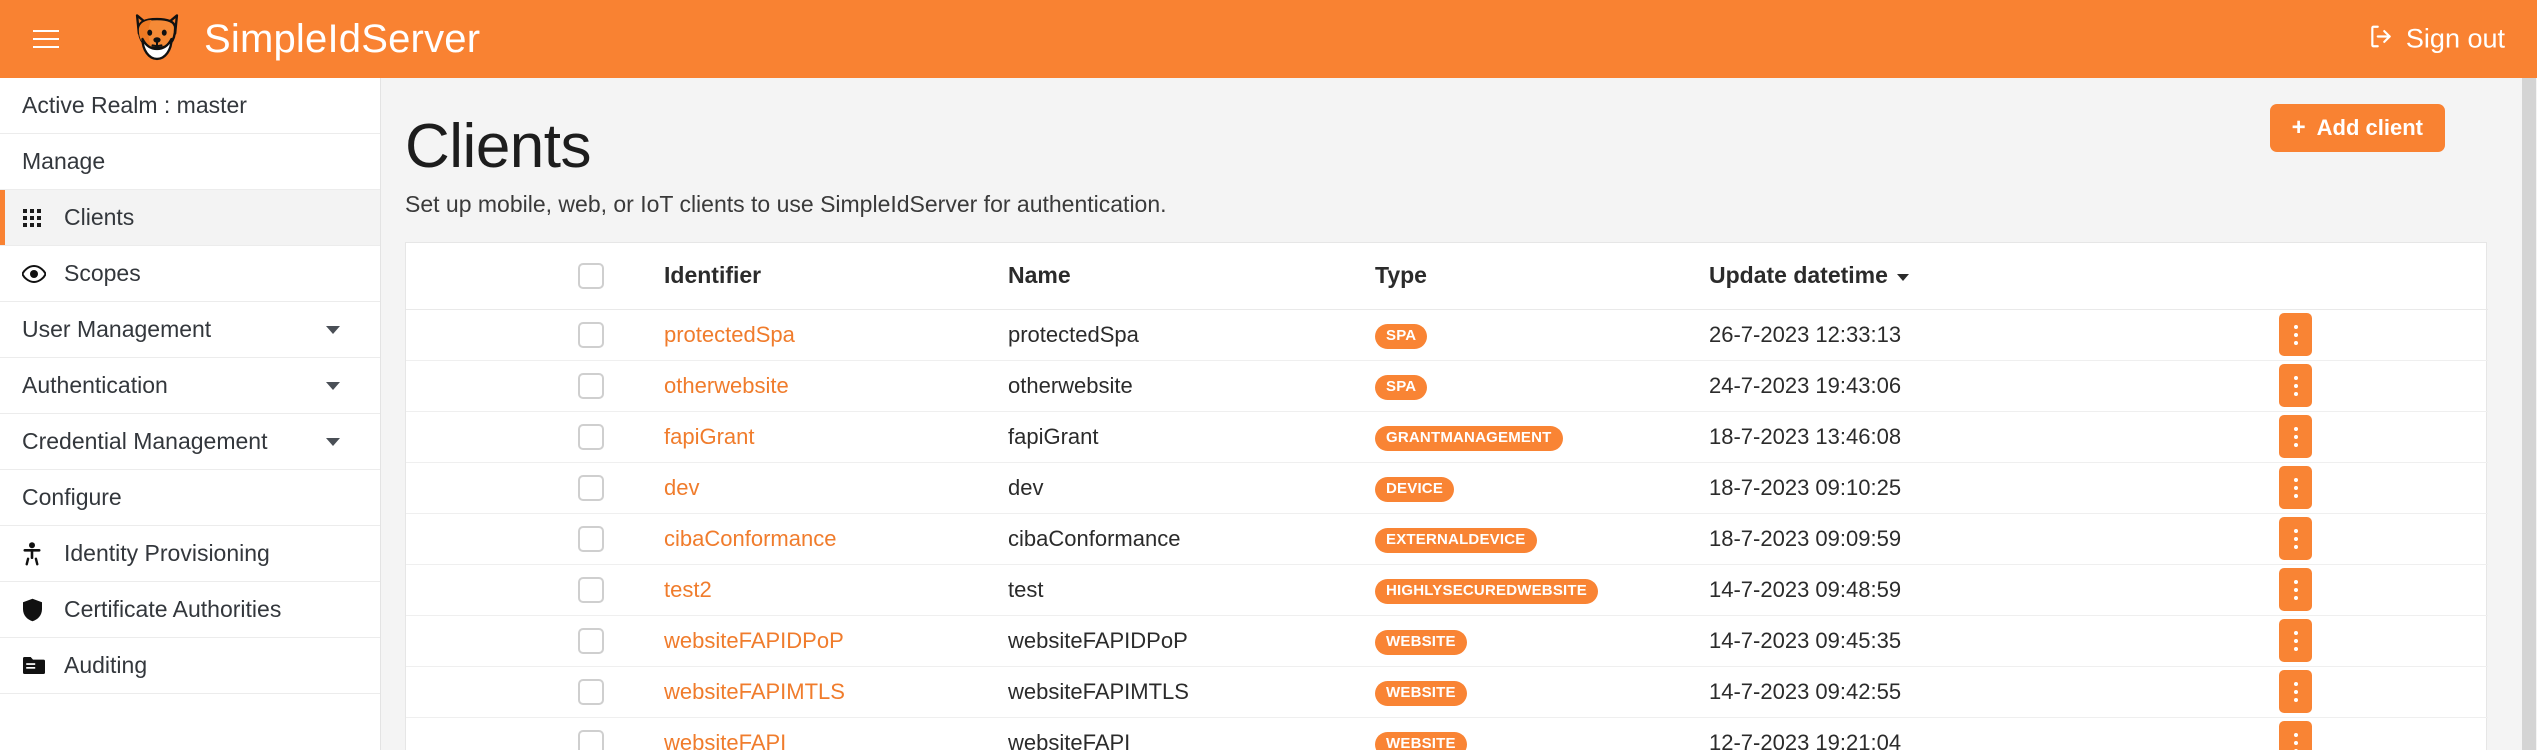 This screenshot has height=750, width=2537. I want to click on select-all-checkbox, so click(591, 275).